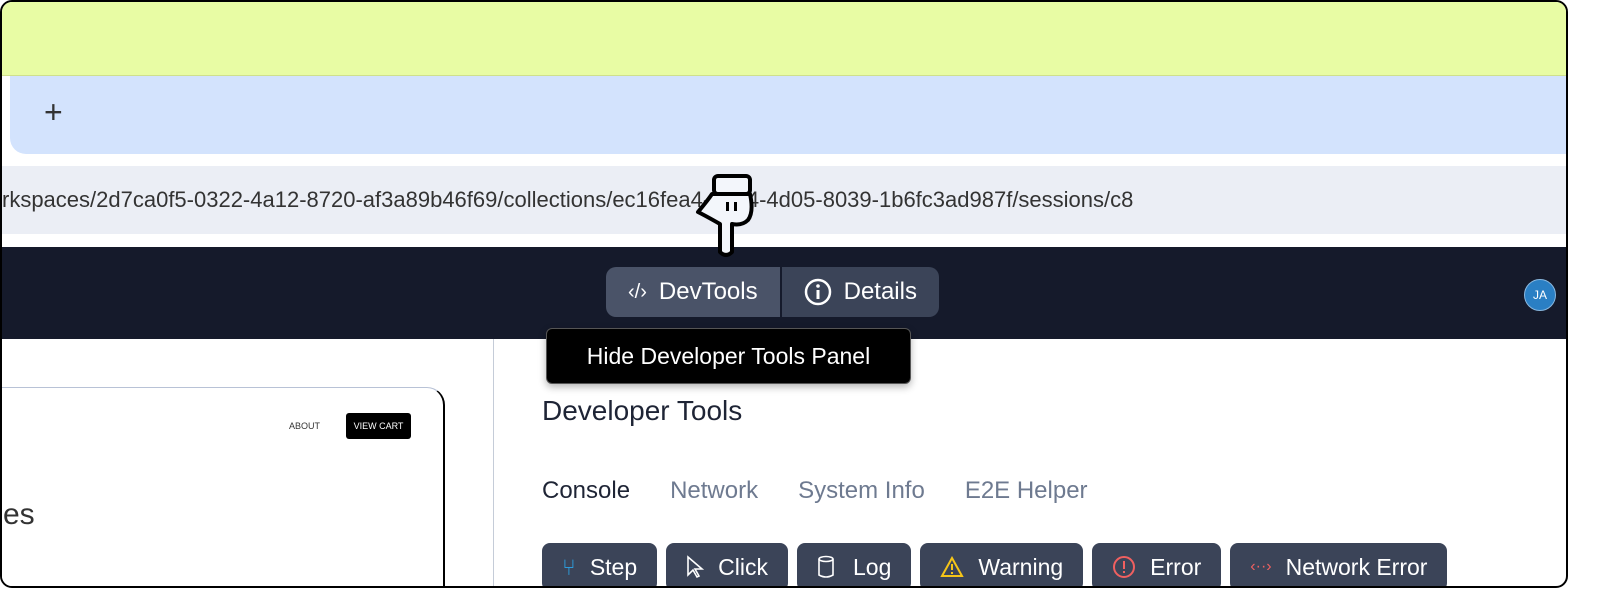 This screenshot has height=600, width=1600. I want to click on new-tab-button: +, so click(53, 112).